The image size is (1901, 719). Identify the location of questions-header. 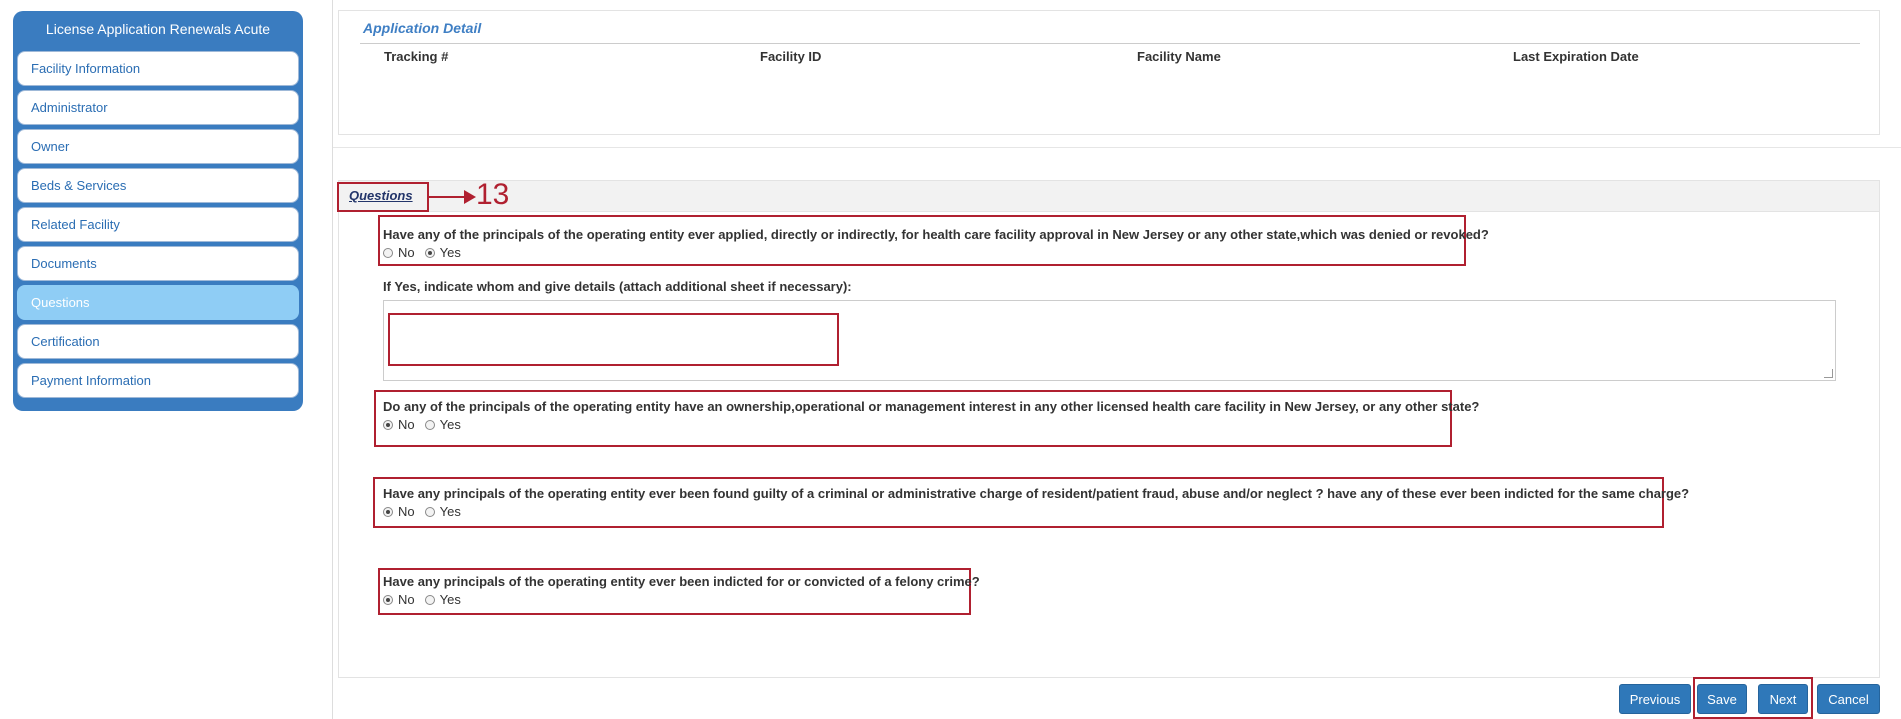
(1109, 196).